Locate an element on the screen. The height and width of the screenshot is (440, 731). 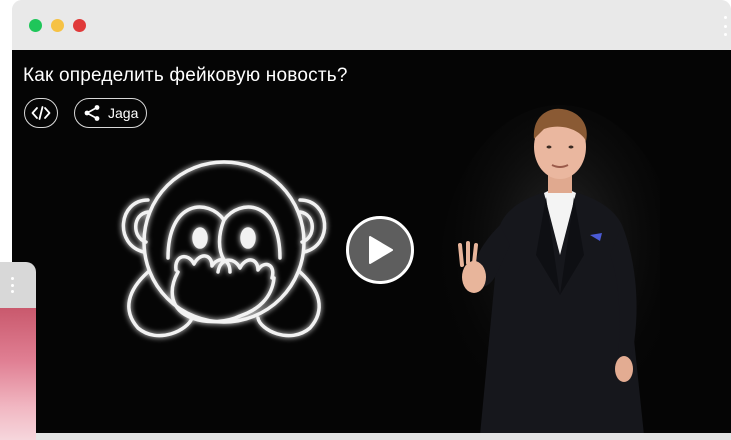
embed-button is located at coordinates (41, 113).